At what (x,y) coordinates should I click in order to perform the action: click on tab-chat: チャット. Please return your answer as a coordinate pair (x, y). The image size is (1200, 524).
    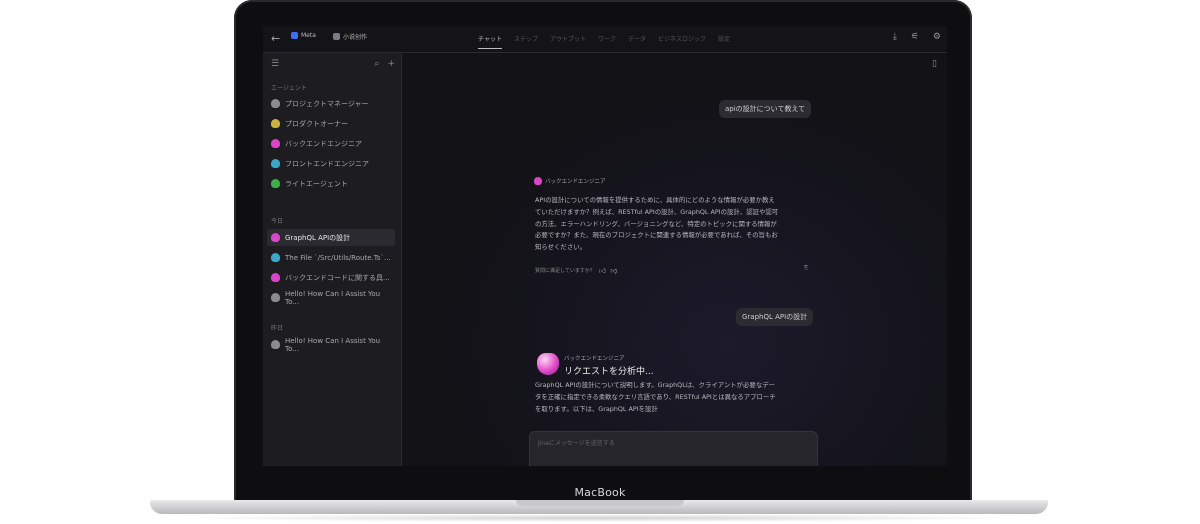
    Looking at the image, I should click on (490, 41).